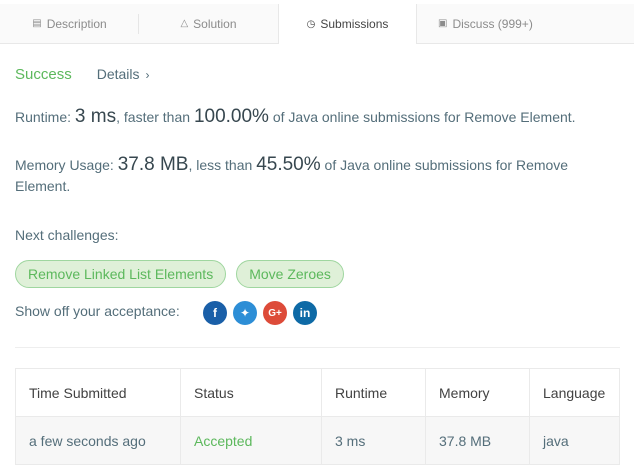  I want to click on memory-mid: , less than, so click(220, 165).